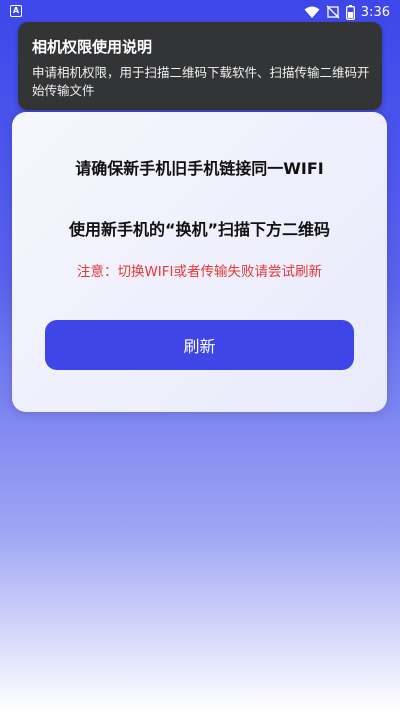  Describe the element at coordinates (312, 12) in the screenshot. I see `wifi-icon` at that location.